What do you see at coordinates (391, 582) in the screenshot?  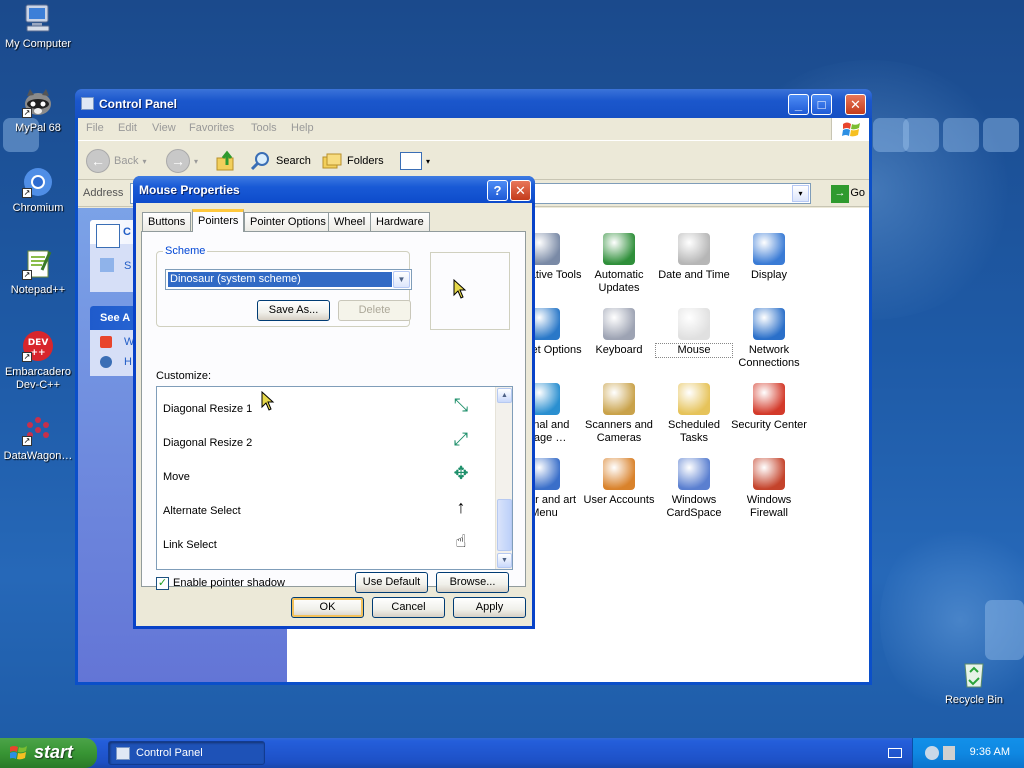 I see `use-default-button: Use Default` at bounding box center [391, 582].